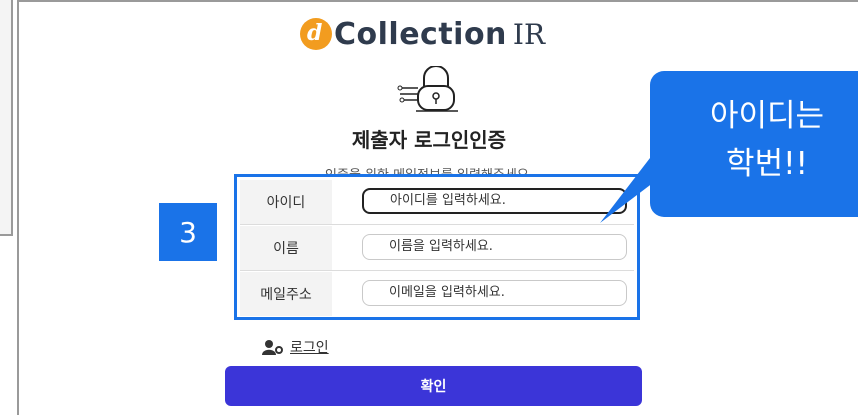 The width and height of the screenshot is (858, 415). I want to click on login-link: 로그인, so click(295, 347).